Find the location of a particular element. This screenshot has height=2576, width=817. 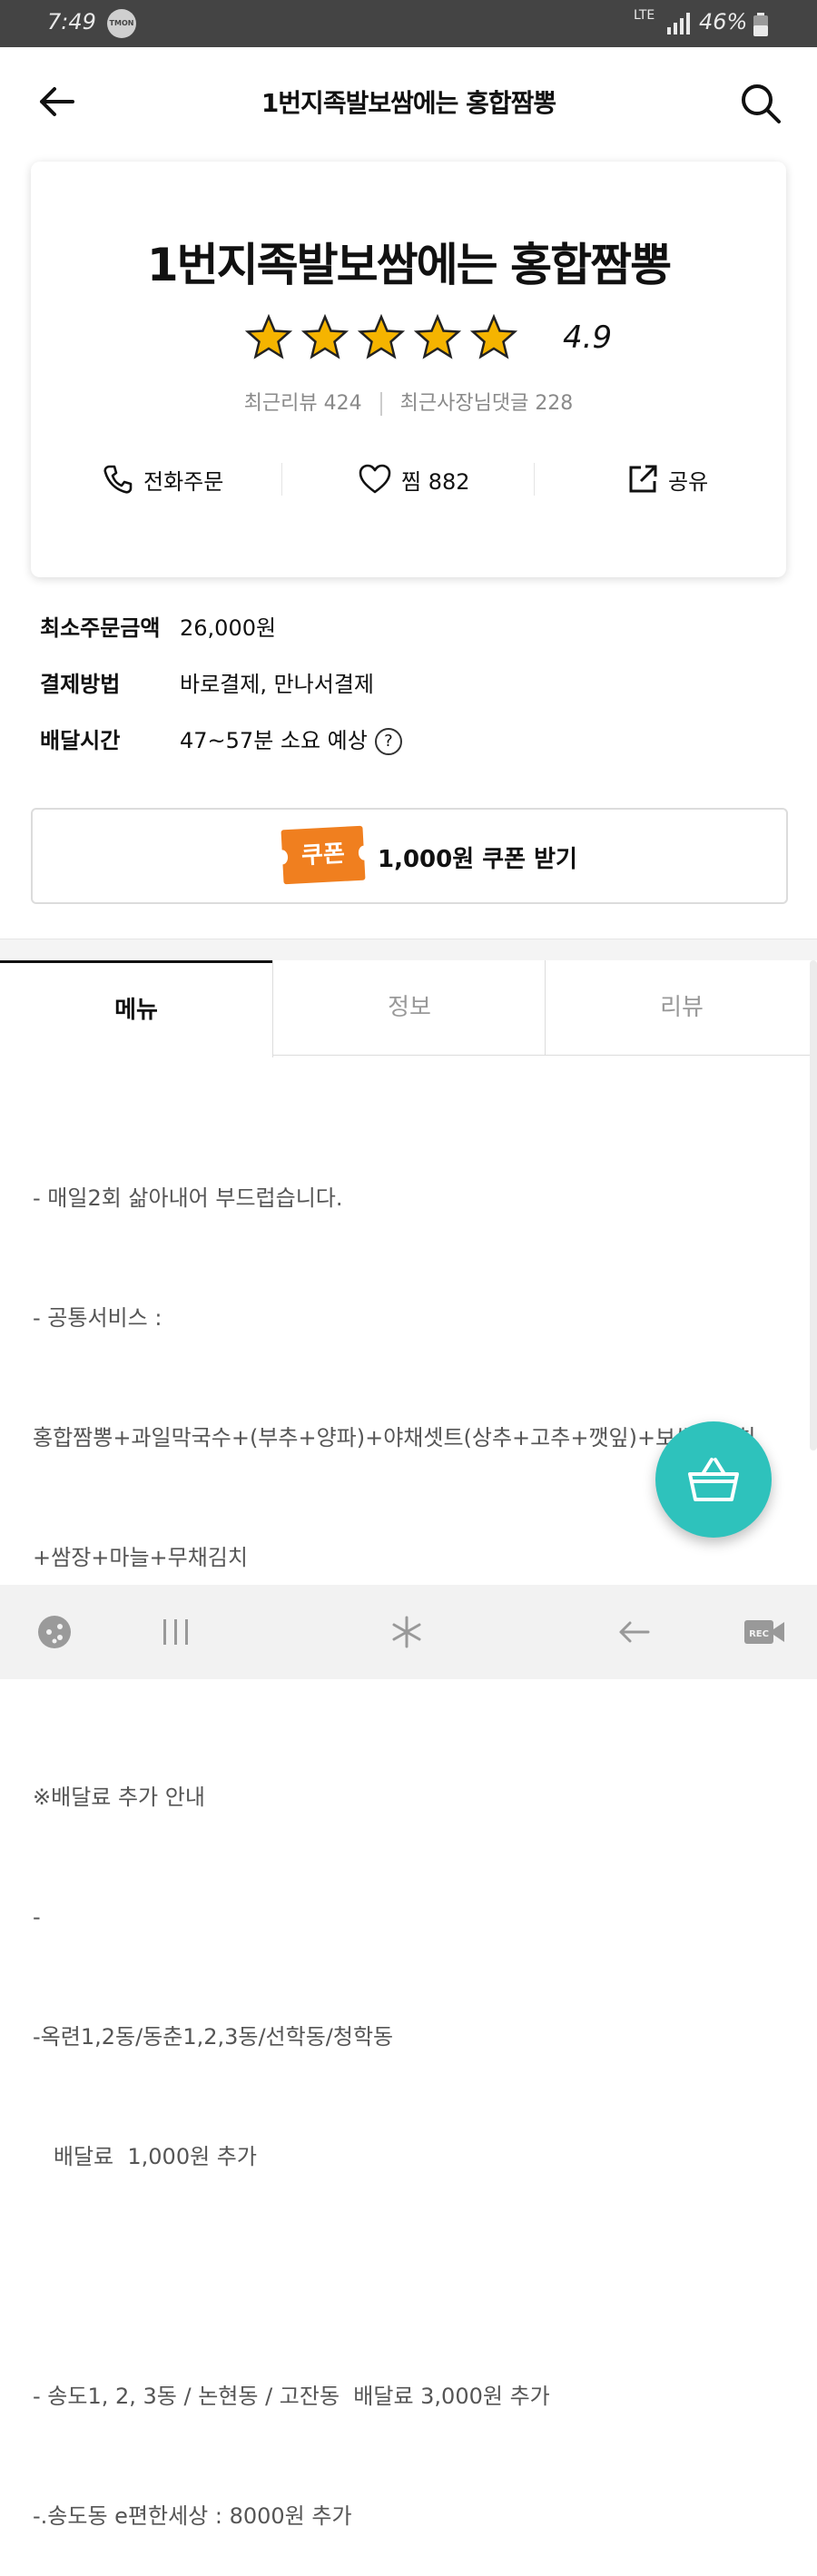

heart-icon is located at coordinates (375, 479).